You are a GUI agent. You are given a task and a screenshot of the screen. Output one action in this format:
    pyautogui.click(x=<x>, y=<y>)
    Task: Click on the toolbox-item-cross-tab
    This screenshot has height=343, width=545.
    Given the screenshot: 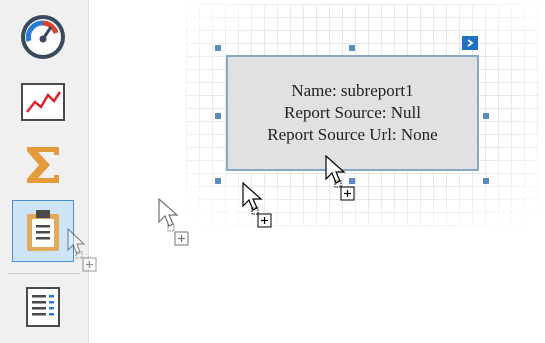 What is the action you would take?
    pyautogui.click(x=43, y=165)
    